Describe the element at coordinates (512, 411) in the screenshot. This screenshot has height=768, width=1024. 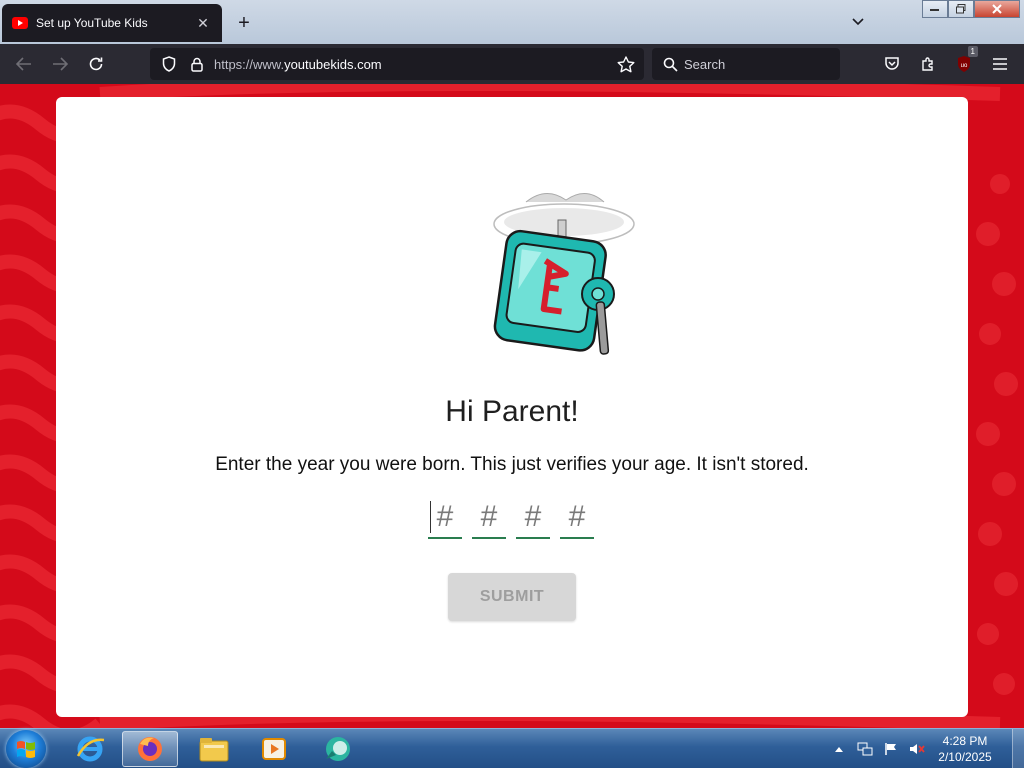
I see `page-heading: Hi Parent!` at that location.